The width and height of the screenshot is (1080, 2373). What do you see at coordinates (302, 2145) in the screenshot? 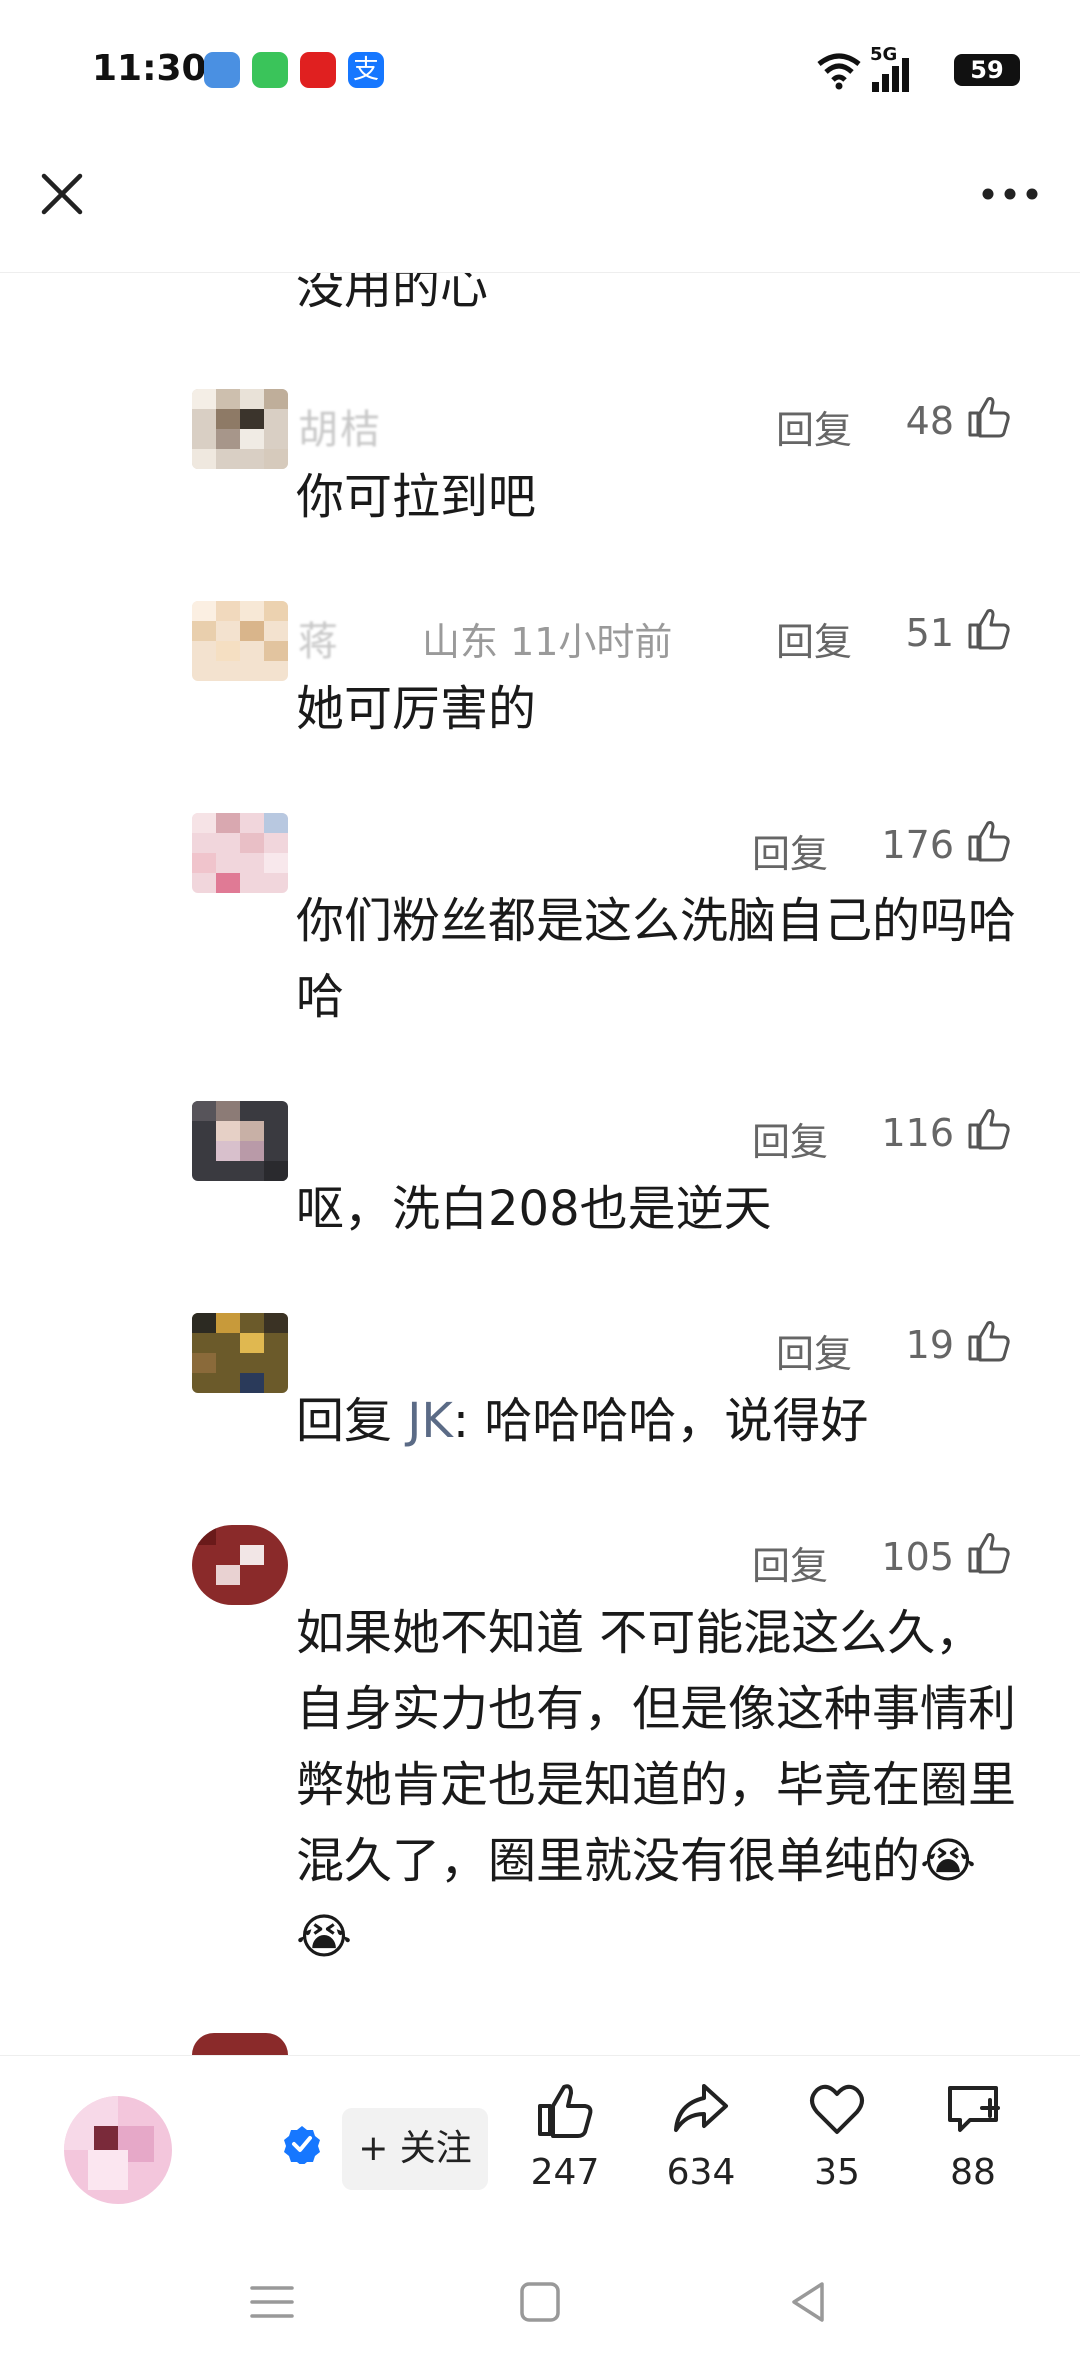
I see `verified-badge-icon` at bounding box center [302, 2145].